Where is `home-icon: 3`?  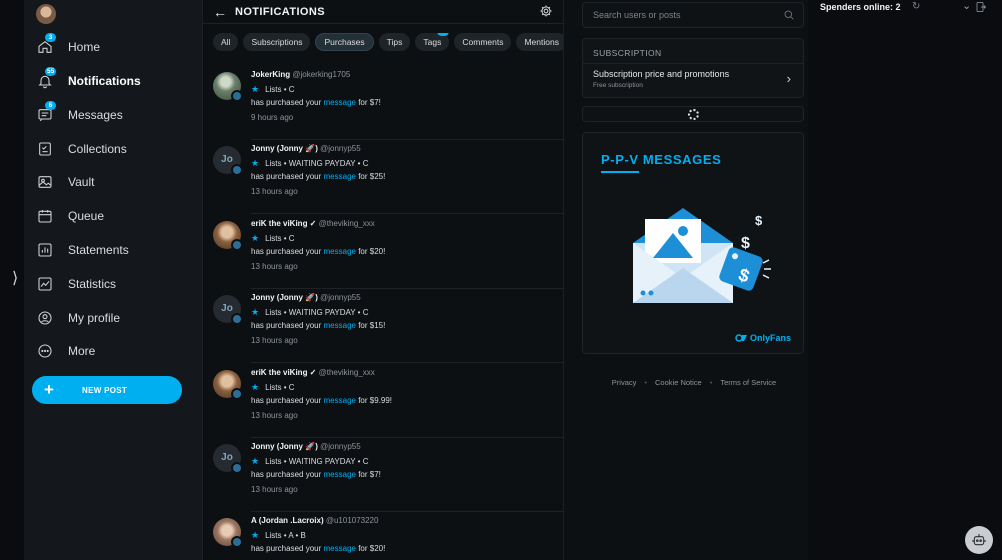
home-icon: 3 is located at coordinates (46, 44).